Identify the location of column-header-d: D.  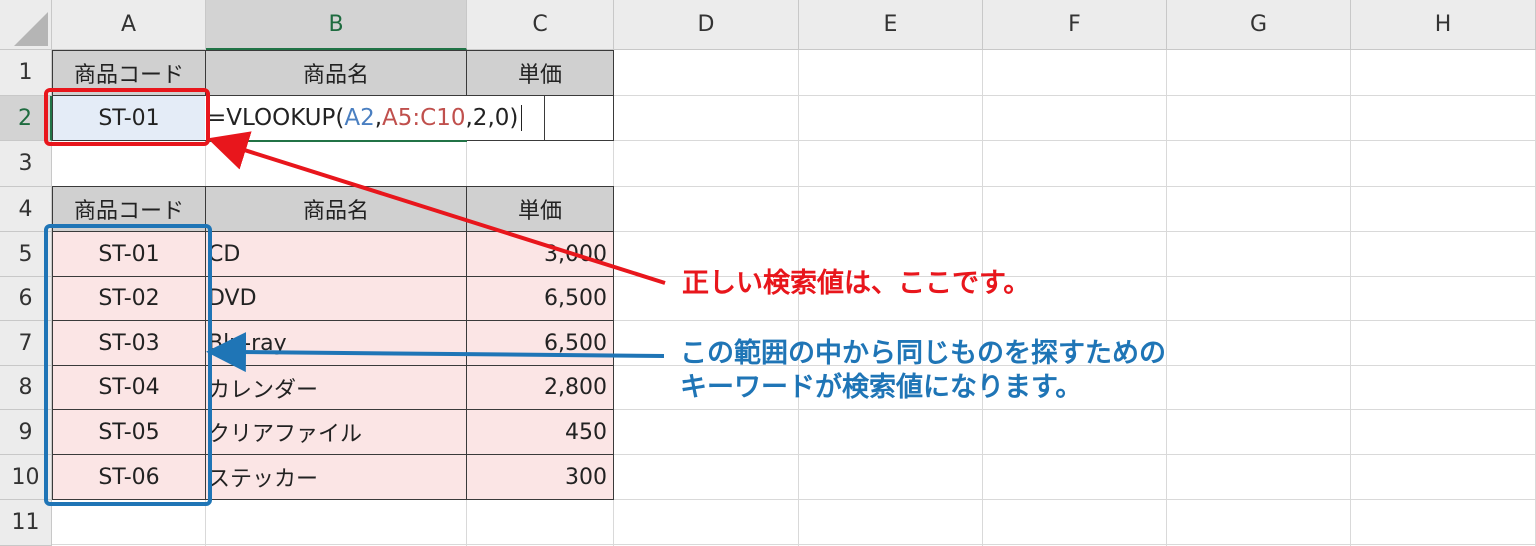
(706, 25).